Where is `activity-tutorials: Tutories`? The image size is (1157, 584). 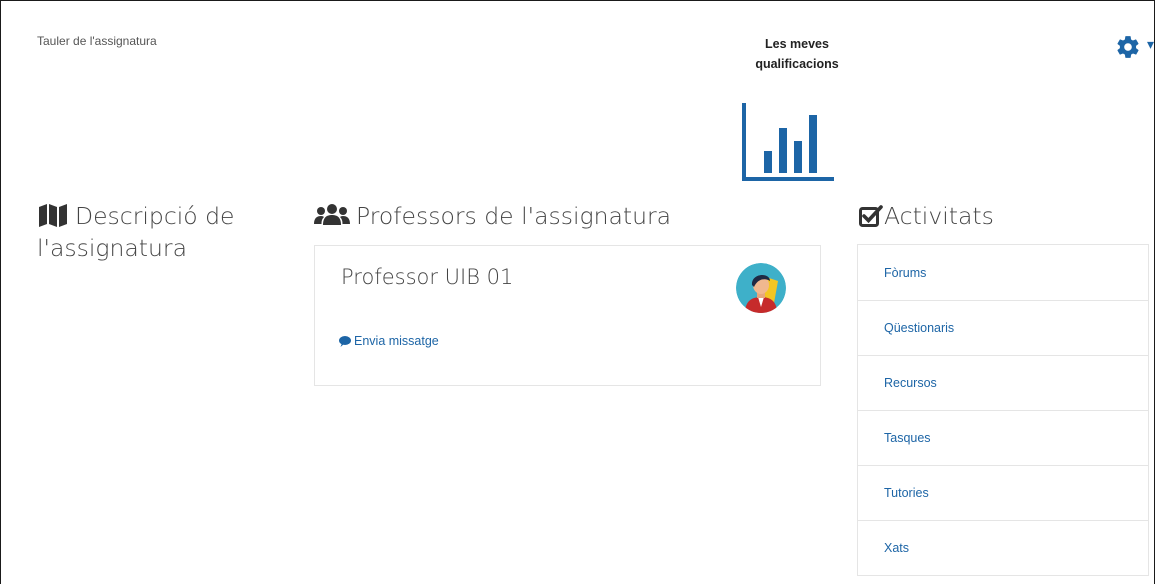
activity-tutorials: Tutories is located at coordinates (1003, 493).